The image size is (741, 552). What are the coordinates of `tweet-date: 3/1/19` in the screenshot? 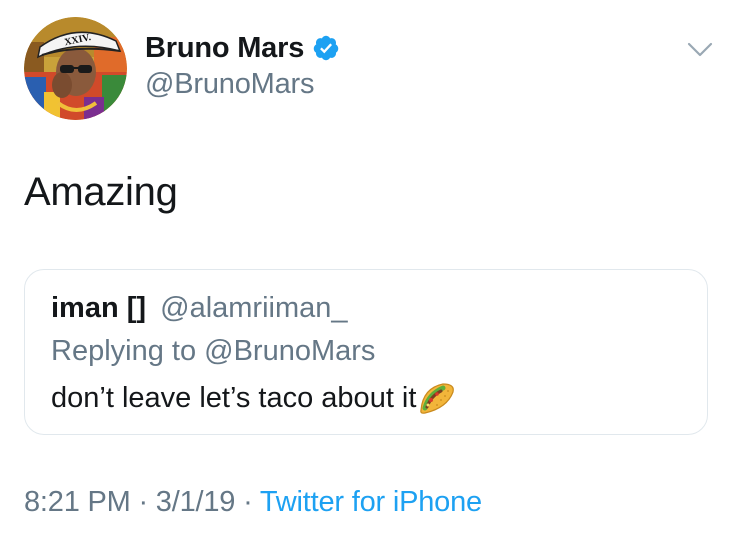 It's located at (196, 502).